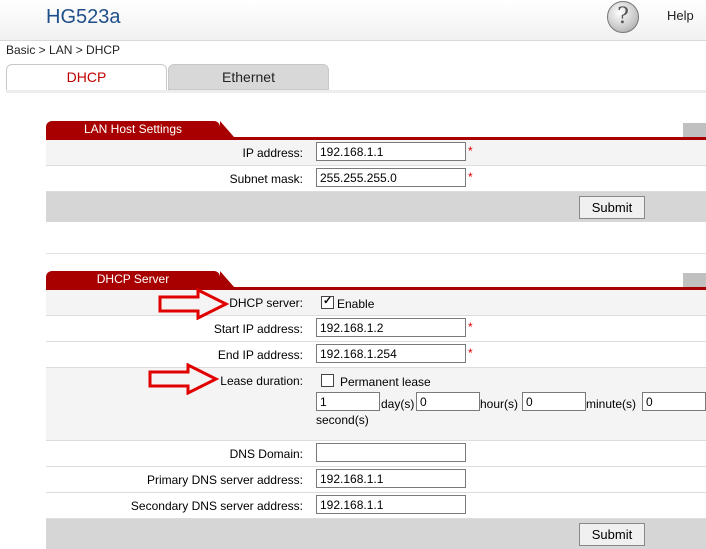 The height and width of the screenshot is (549, 706). What do you see at coordinates (258, 329) in the screenshot?
I see `start-ip-label: Start IP address:` at bounding box center [258, 329].